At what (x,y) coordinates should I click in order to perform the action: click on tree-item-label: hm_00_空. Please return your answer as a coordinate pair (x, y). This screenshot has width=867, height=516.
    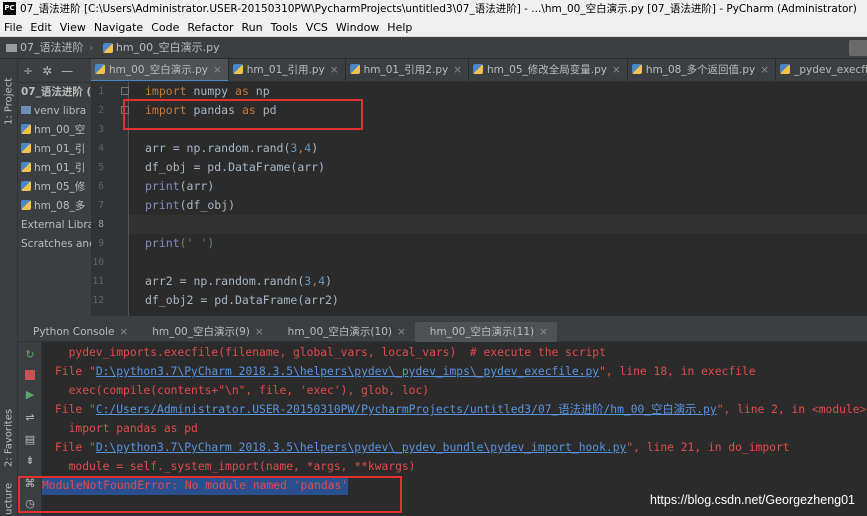
    Looking at the image, I should click on (60, 130).